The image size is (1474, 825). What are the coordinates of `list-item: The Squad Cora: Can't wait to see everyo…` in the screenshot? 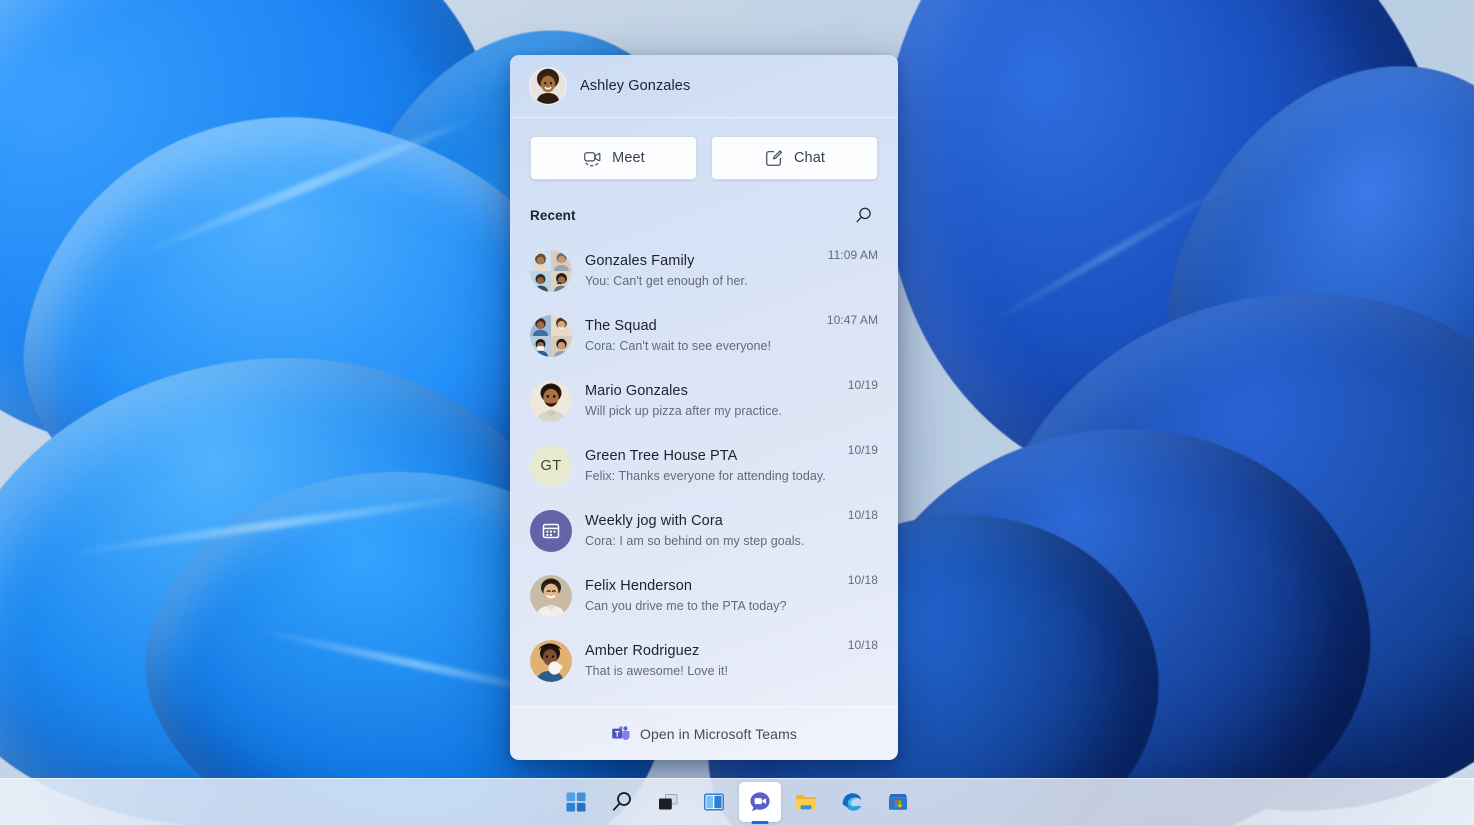 It's located at (704, 335).